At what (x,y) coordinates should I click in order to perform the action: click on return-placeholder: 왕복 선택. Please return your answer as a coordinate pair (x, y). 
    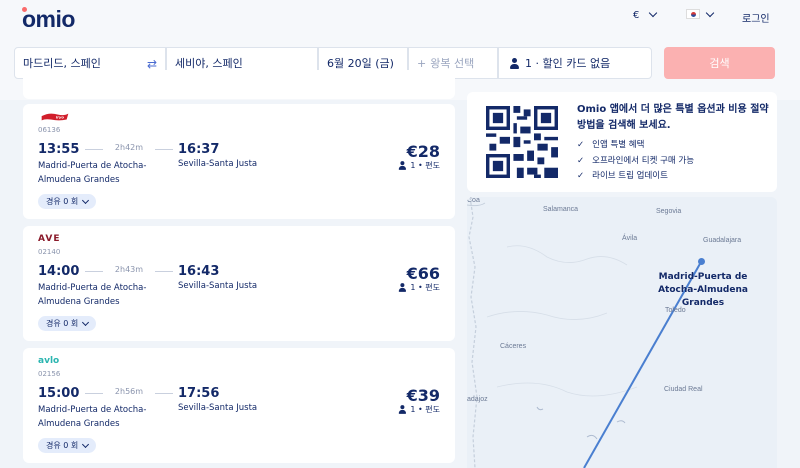
    Looking at the image, I should click on (452, 63).